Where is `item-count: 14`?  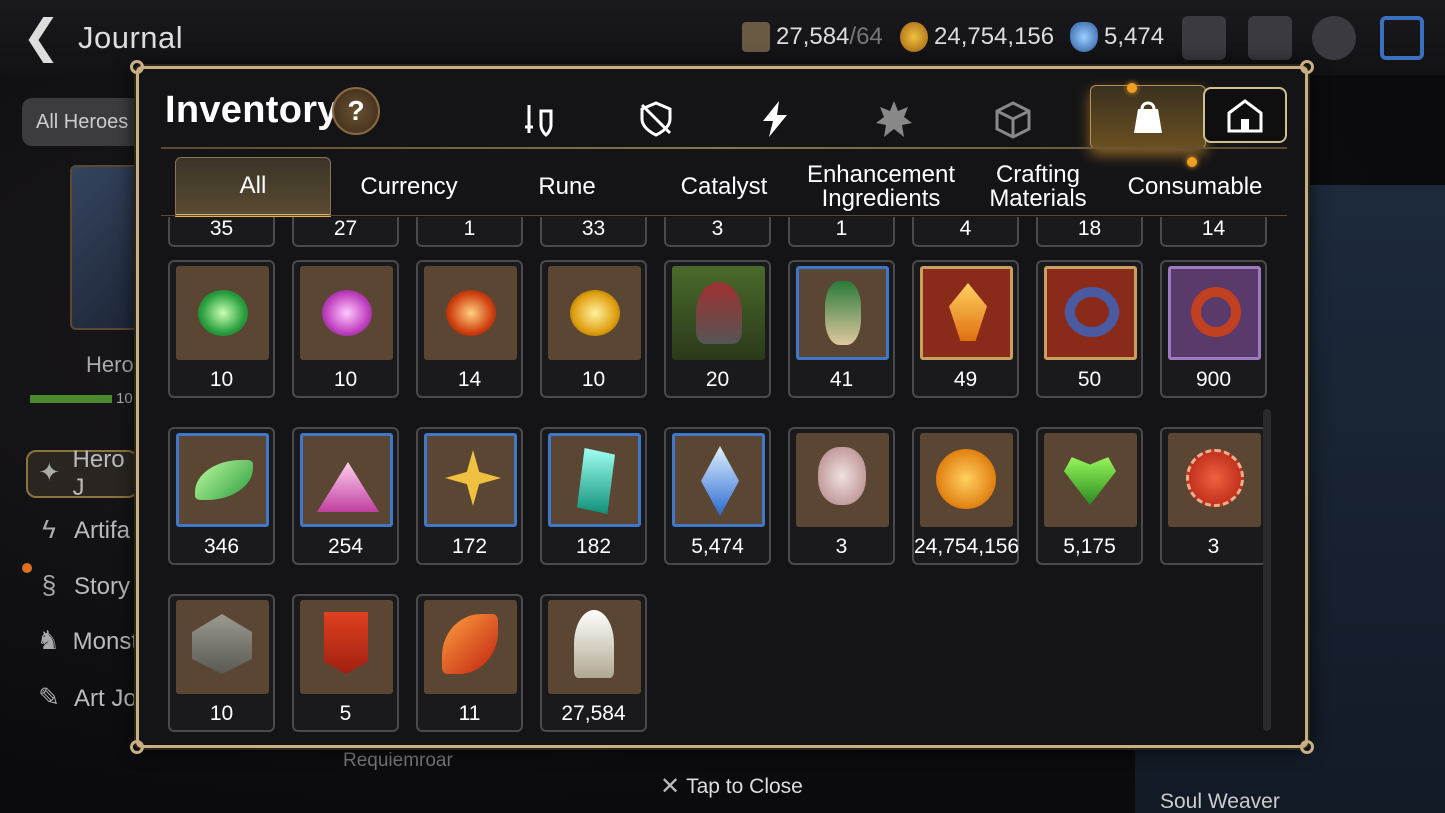 item-count: 14 is located at coordinates (1213, 228).